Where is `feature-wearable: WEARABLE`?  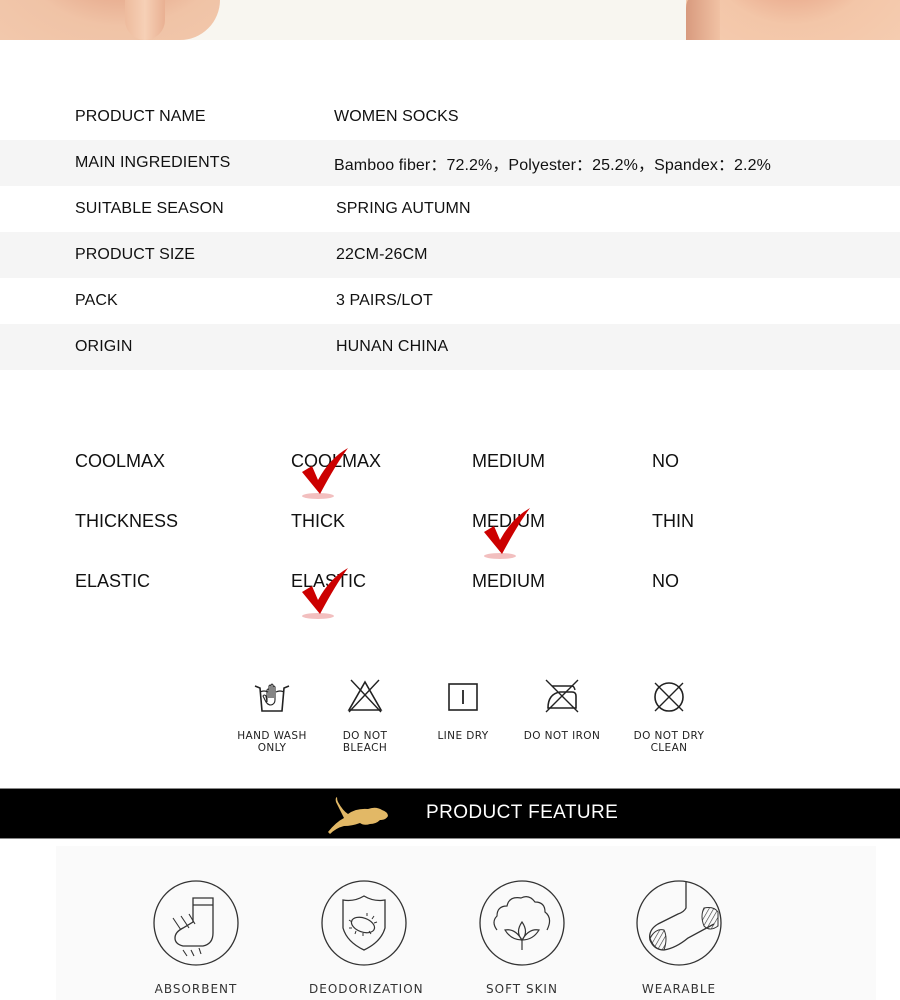
feature-wearable: WEARABLE is located at coordinates (679, 937).